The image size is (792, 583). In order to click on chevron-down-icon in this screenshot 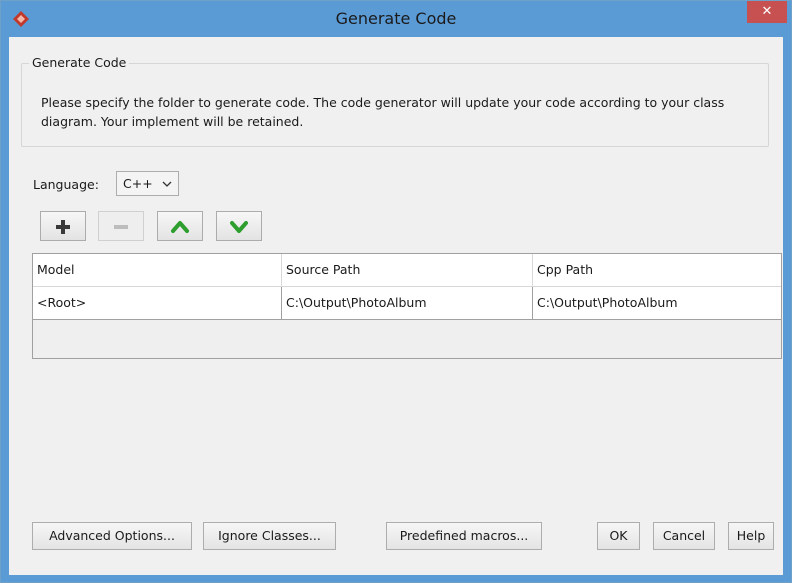, I will do `click(167, 184)`.